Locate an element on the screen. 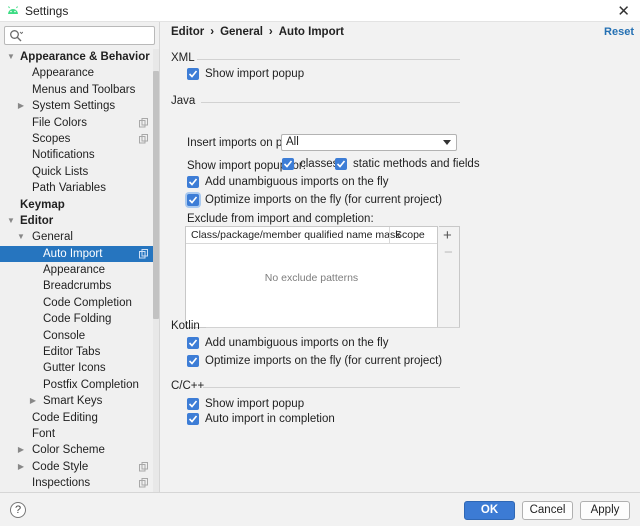 This screenshot has width=640, height=526. sidebar-item-label: Code Style is located at coordinates (60, 466).